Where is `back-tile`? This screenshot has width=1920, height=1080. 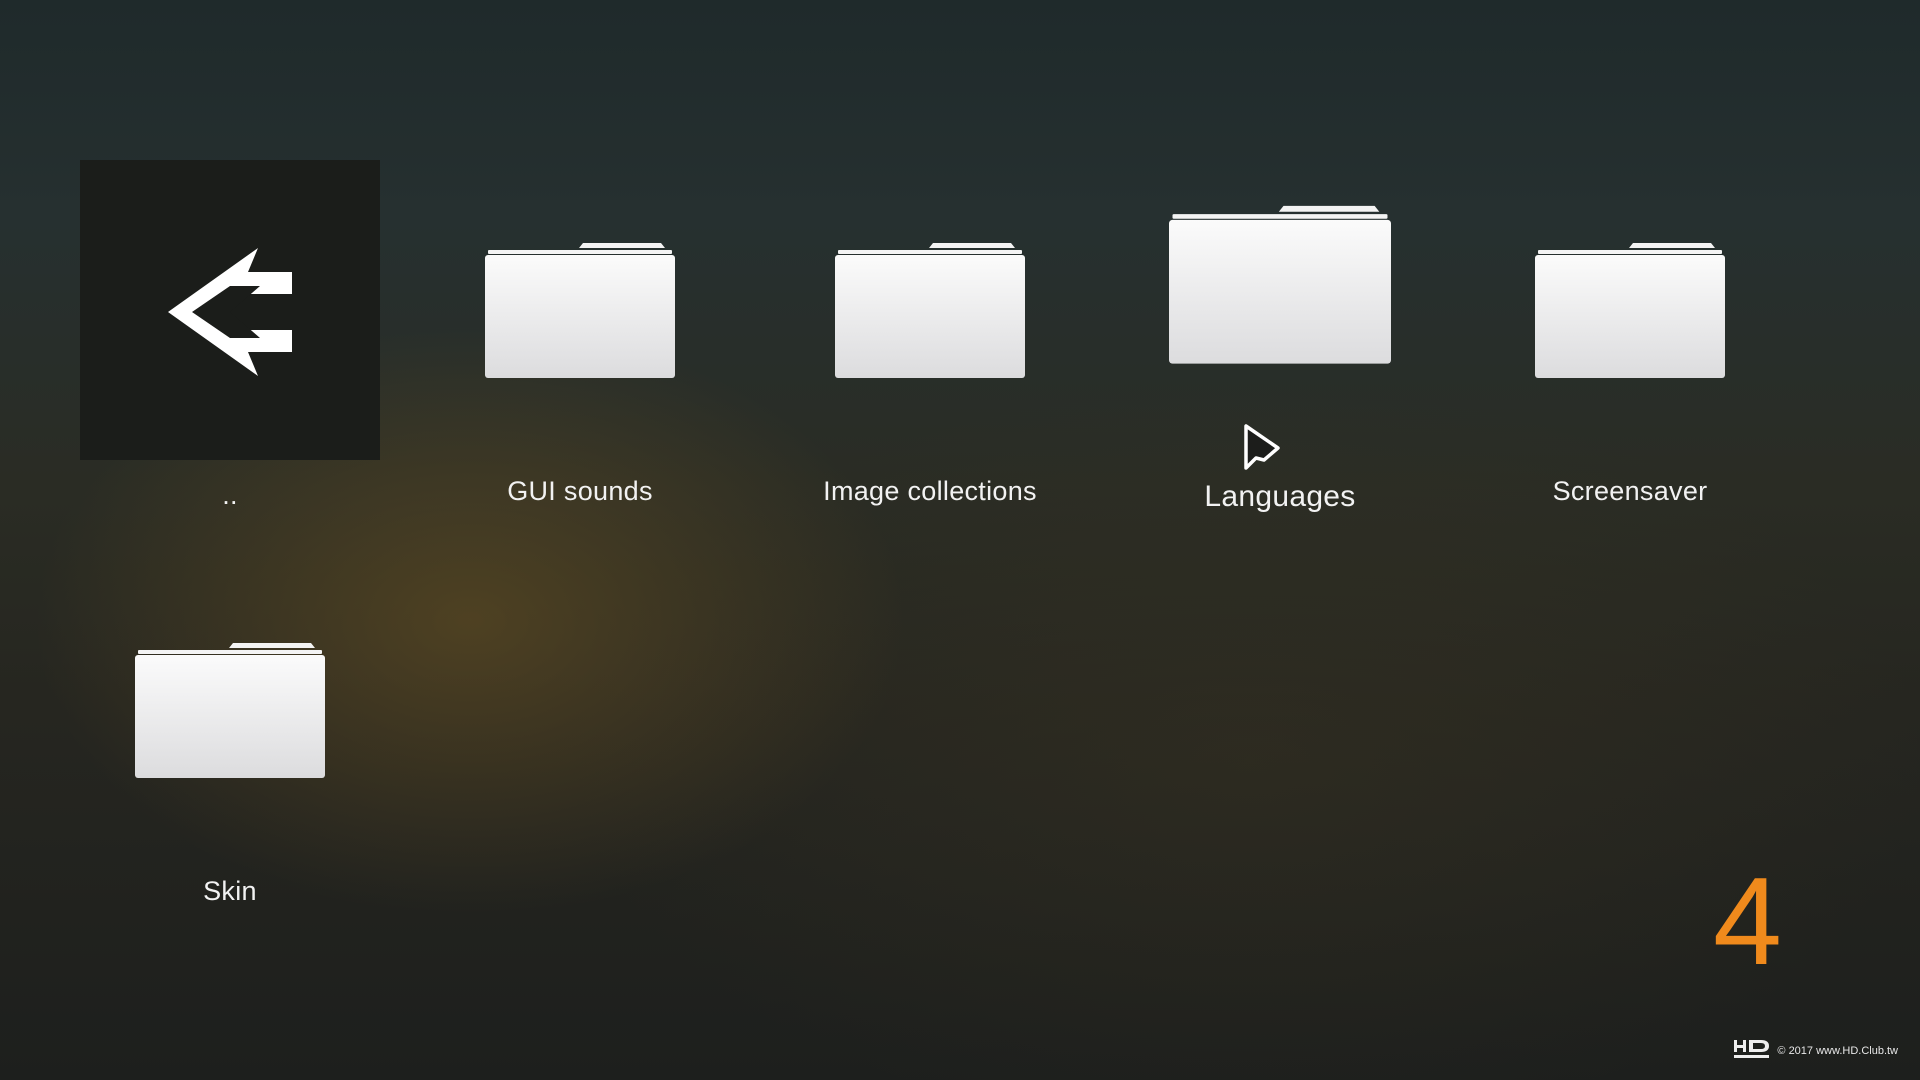 back-tile is located at coordinates (230, 310).